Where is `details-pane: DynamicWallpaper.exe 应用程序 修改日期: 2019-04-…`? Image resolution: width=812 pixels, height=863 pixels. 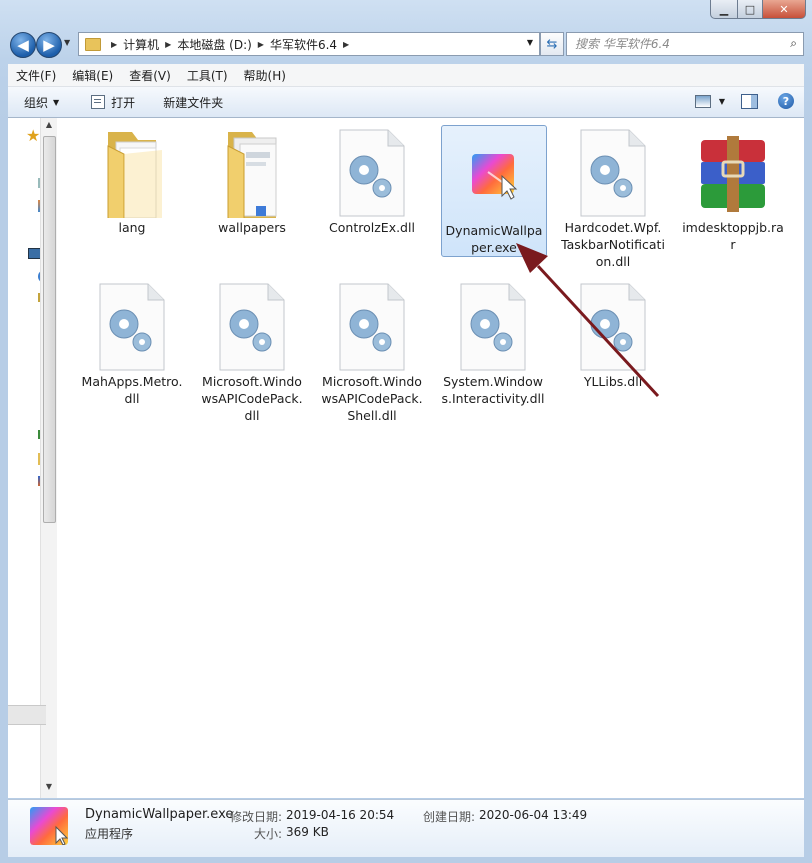 details-pane: DynamicWallpaper.exe 应用程序 修改日期: 2019-04-… is located at coordinates (406, 828).